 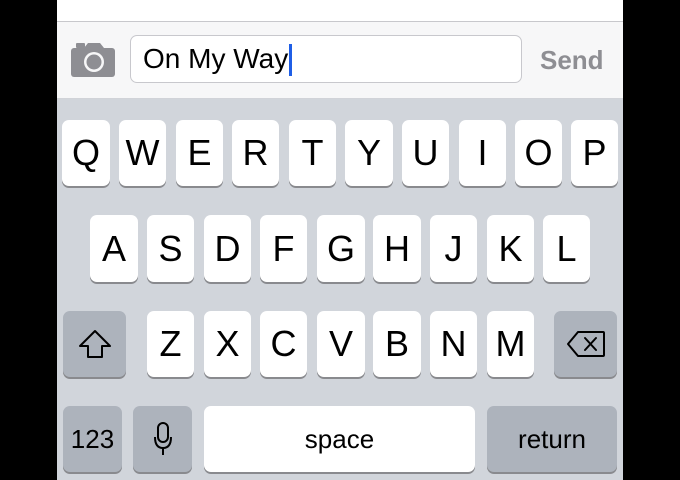 I want to click on shift-icon, so click(x=94, y=344).